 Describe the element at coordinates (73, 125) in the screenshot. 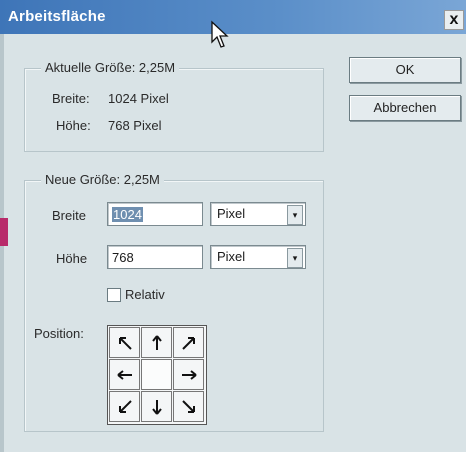

I see `current-height-label: Höhe:` at that location.